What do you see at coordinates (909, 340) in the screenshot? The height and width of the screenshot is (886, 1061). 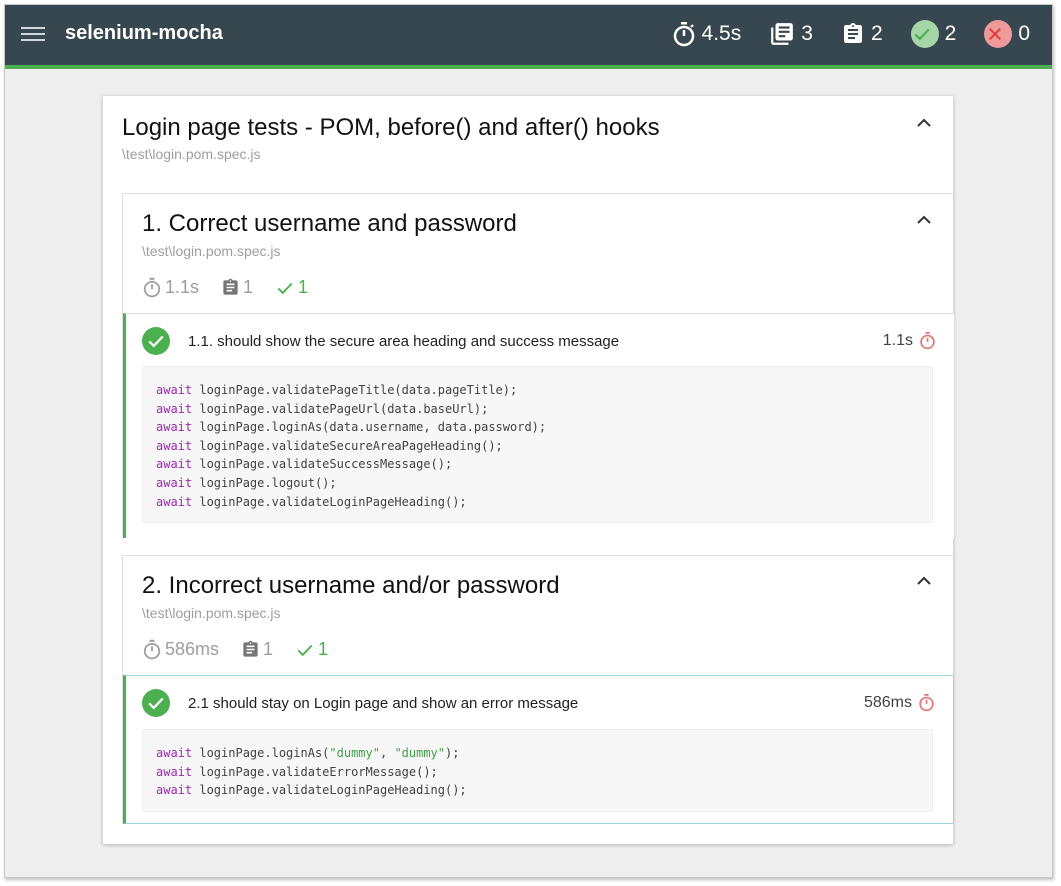 I see `test-duration: 1.1s` at bounding box center [909, 340].